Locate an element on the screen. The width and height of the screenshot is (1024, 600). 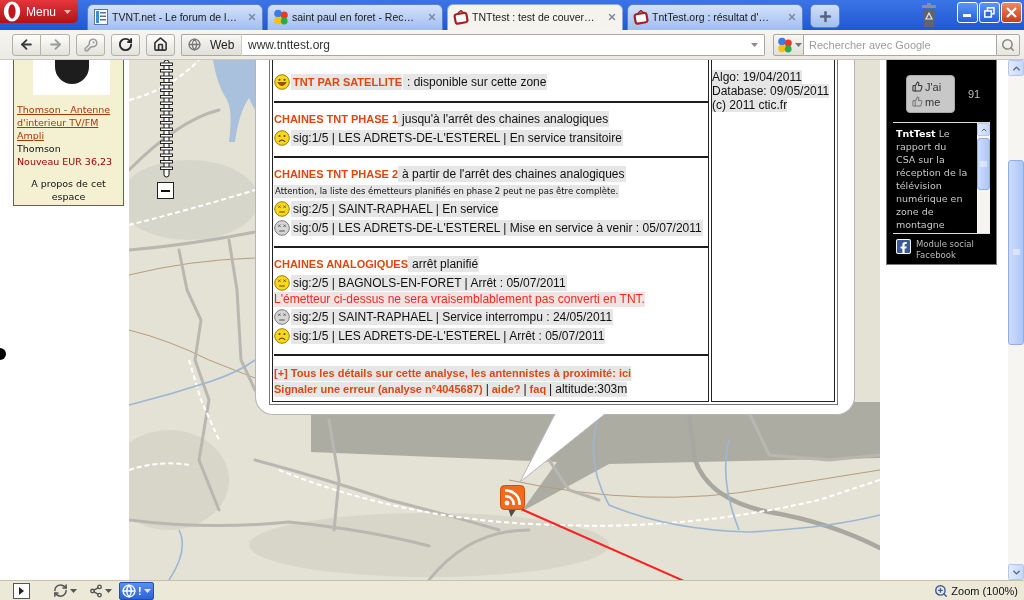
info-text: Algo: 19/04/2011 is located at coordinates (757, 77).